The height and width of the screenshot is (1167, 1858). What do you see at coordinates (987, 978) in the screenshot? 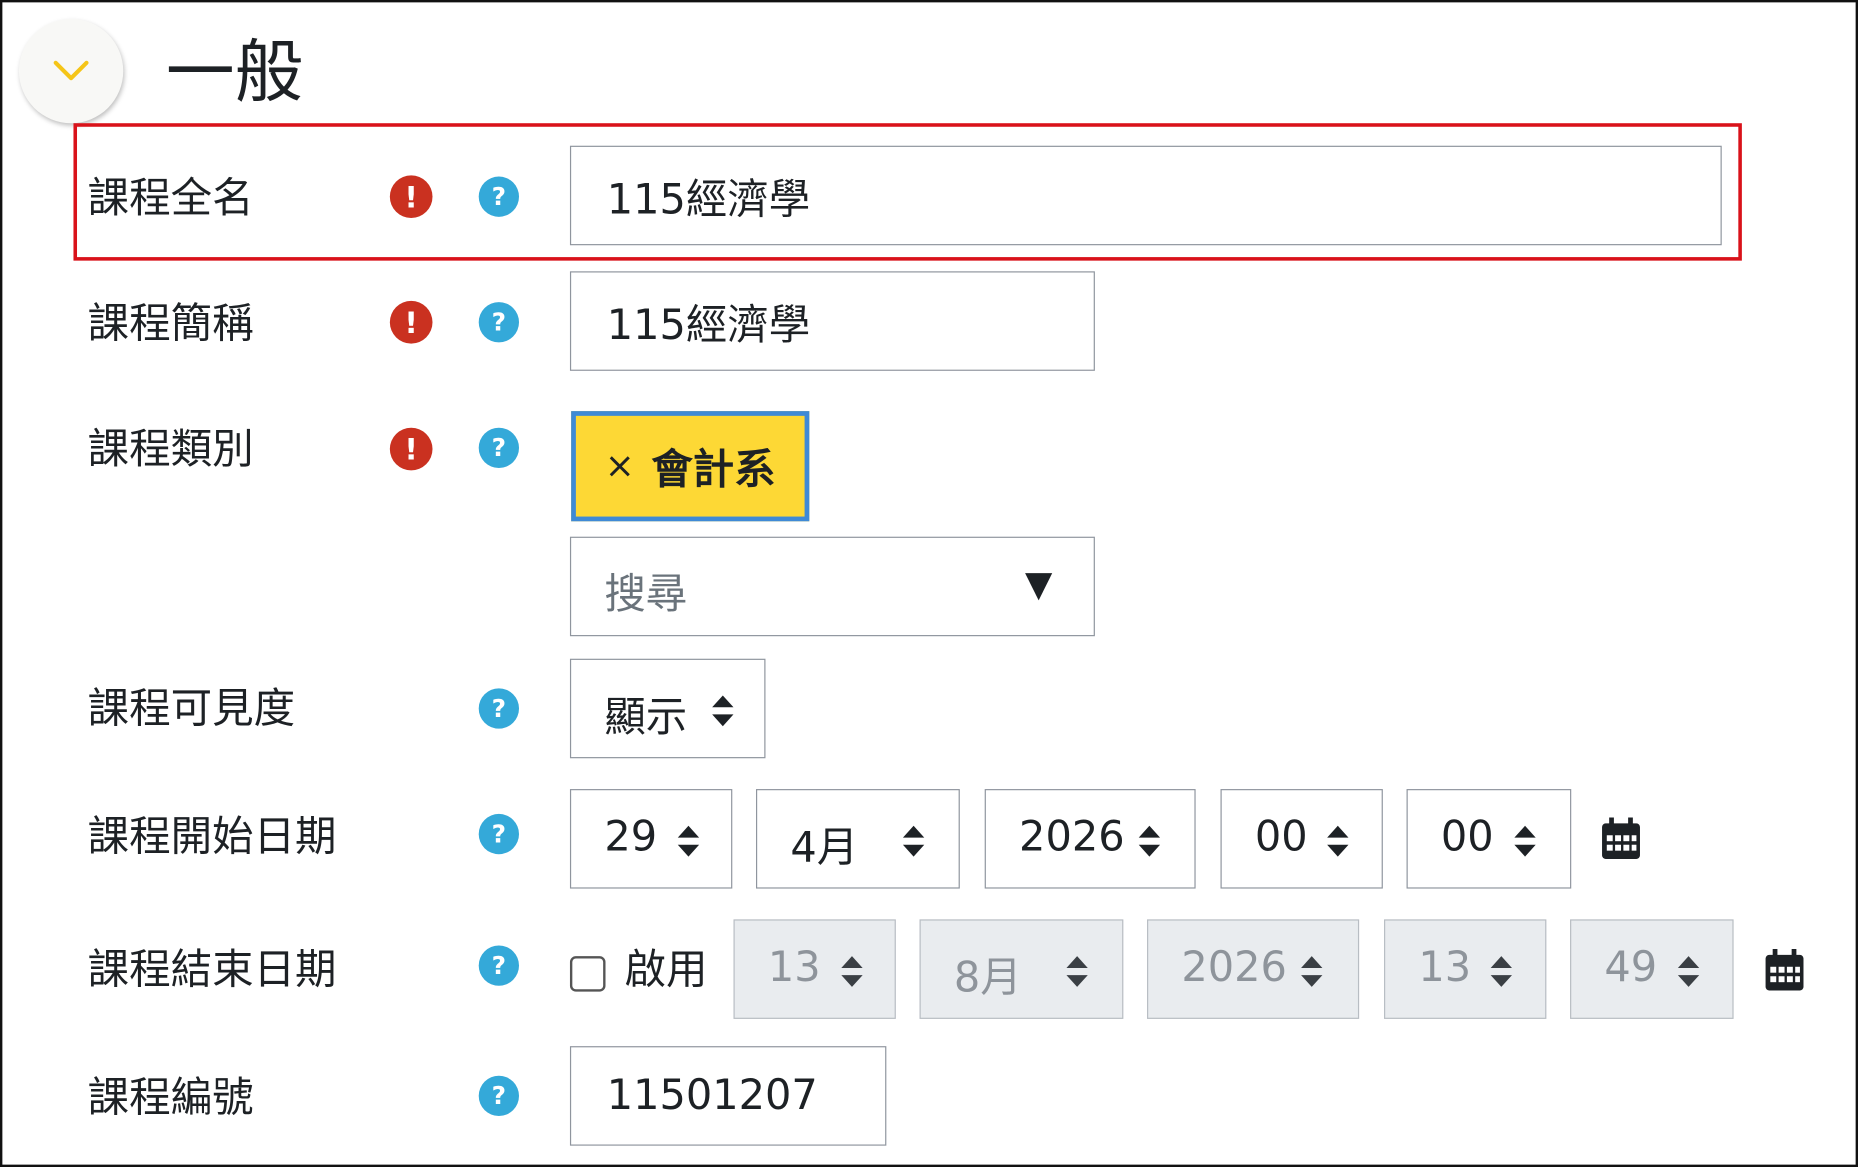
I see `enddate-month-value: 8月` at bounding box center [987, 978].